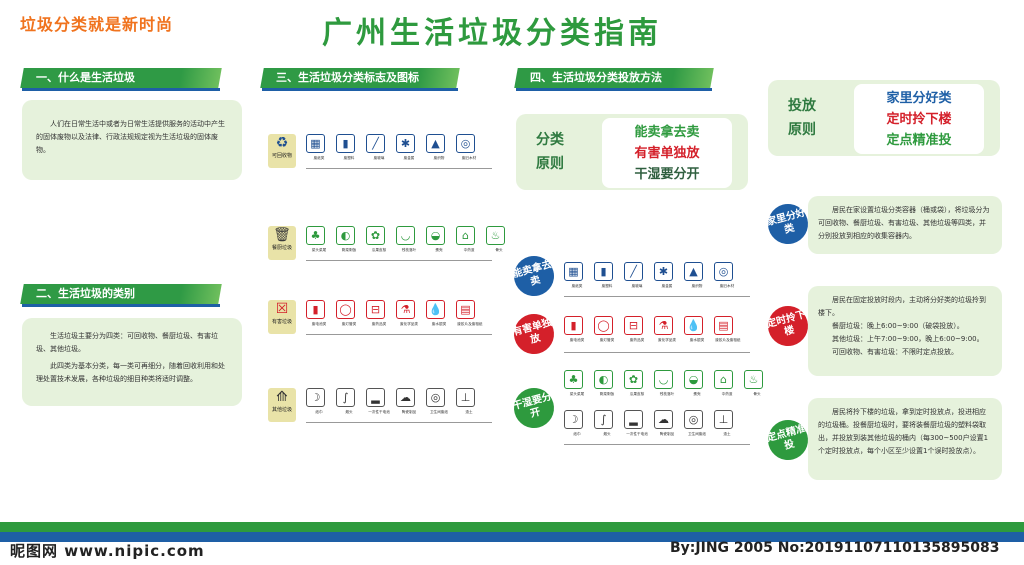  I want to click on method-recyclable-row: ▦ 废纸类 ▮ 废塑料 ╱ 废玻璃 ✱ 废金属 ▲ 废织物 ◎ 废旧木材, so click(652, 275).